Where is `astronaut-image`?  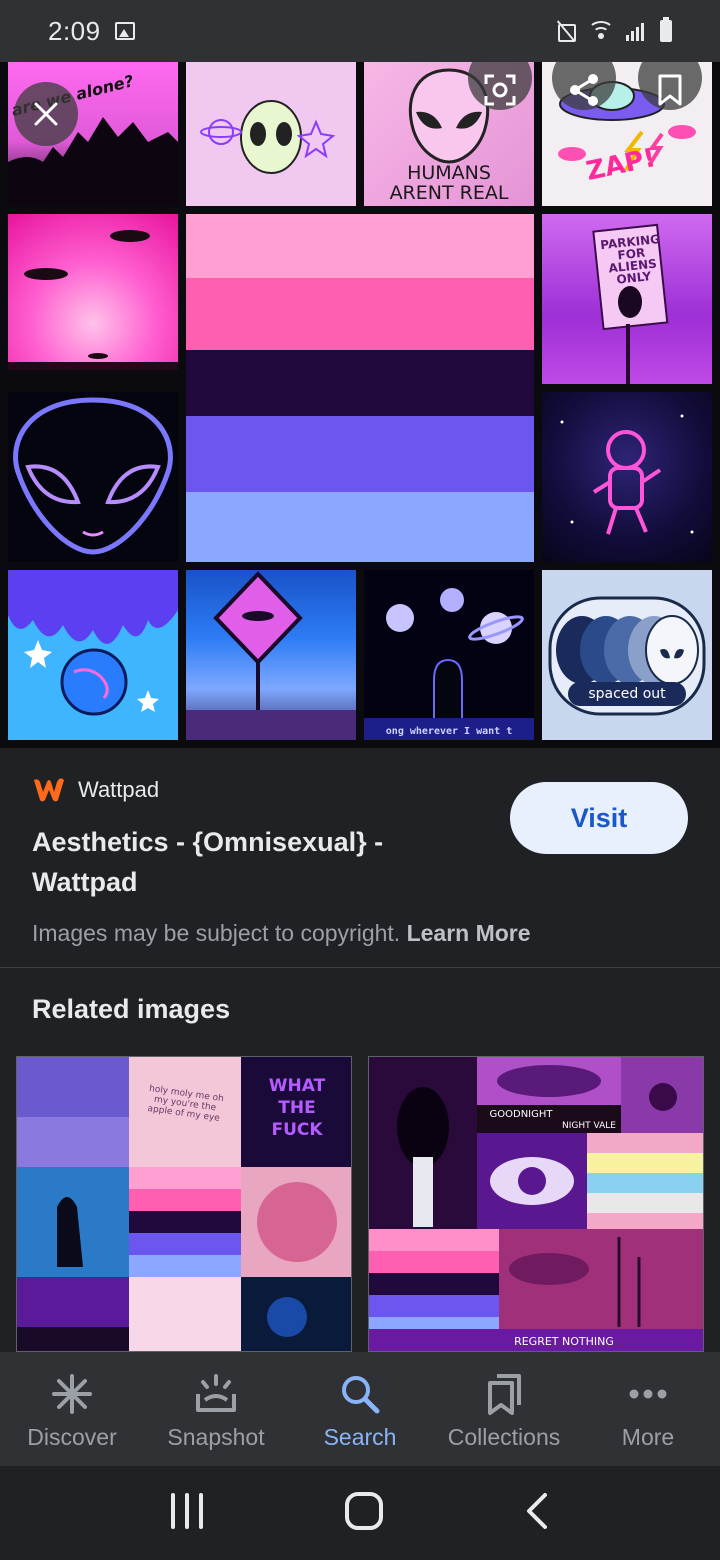 astronaut-image is located at coordinates (627, 474).